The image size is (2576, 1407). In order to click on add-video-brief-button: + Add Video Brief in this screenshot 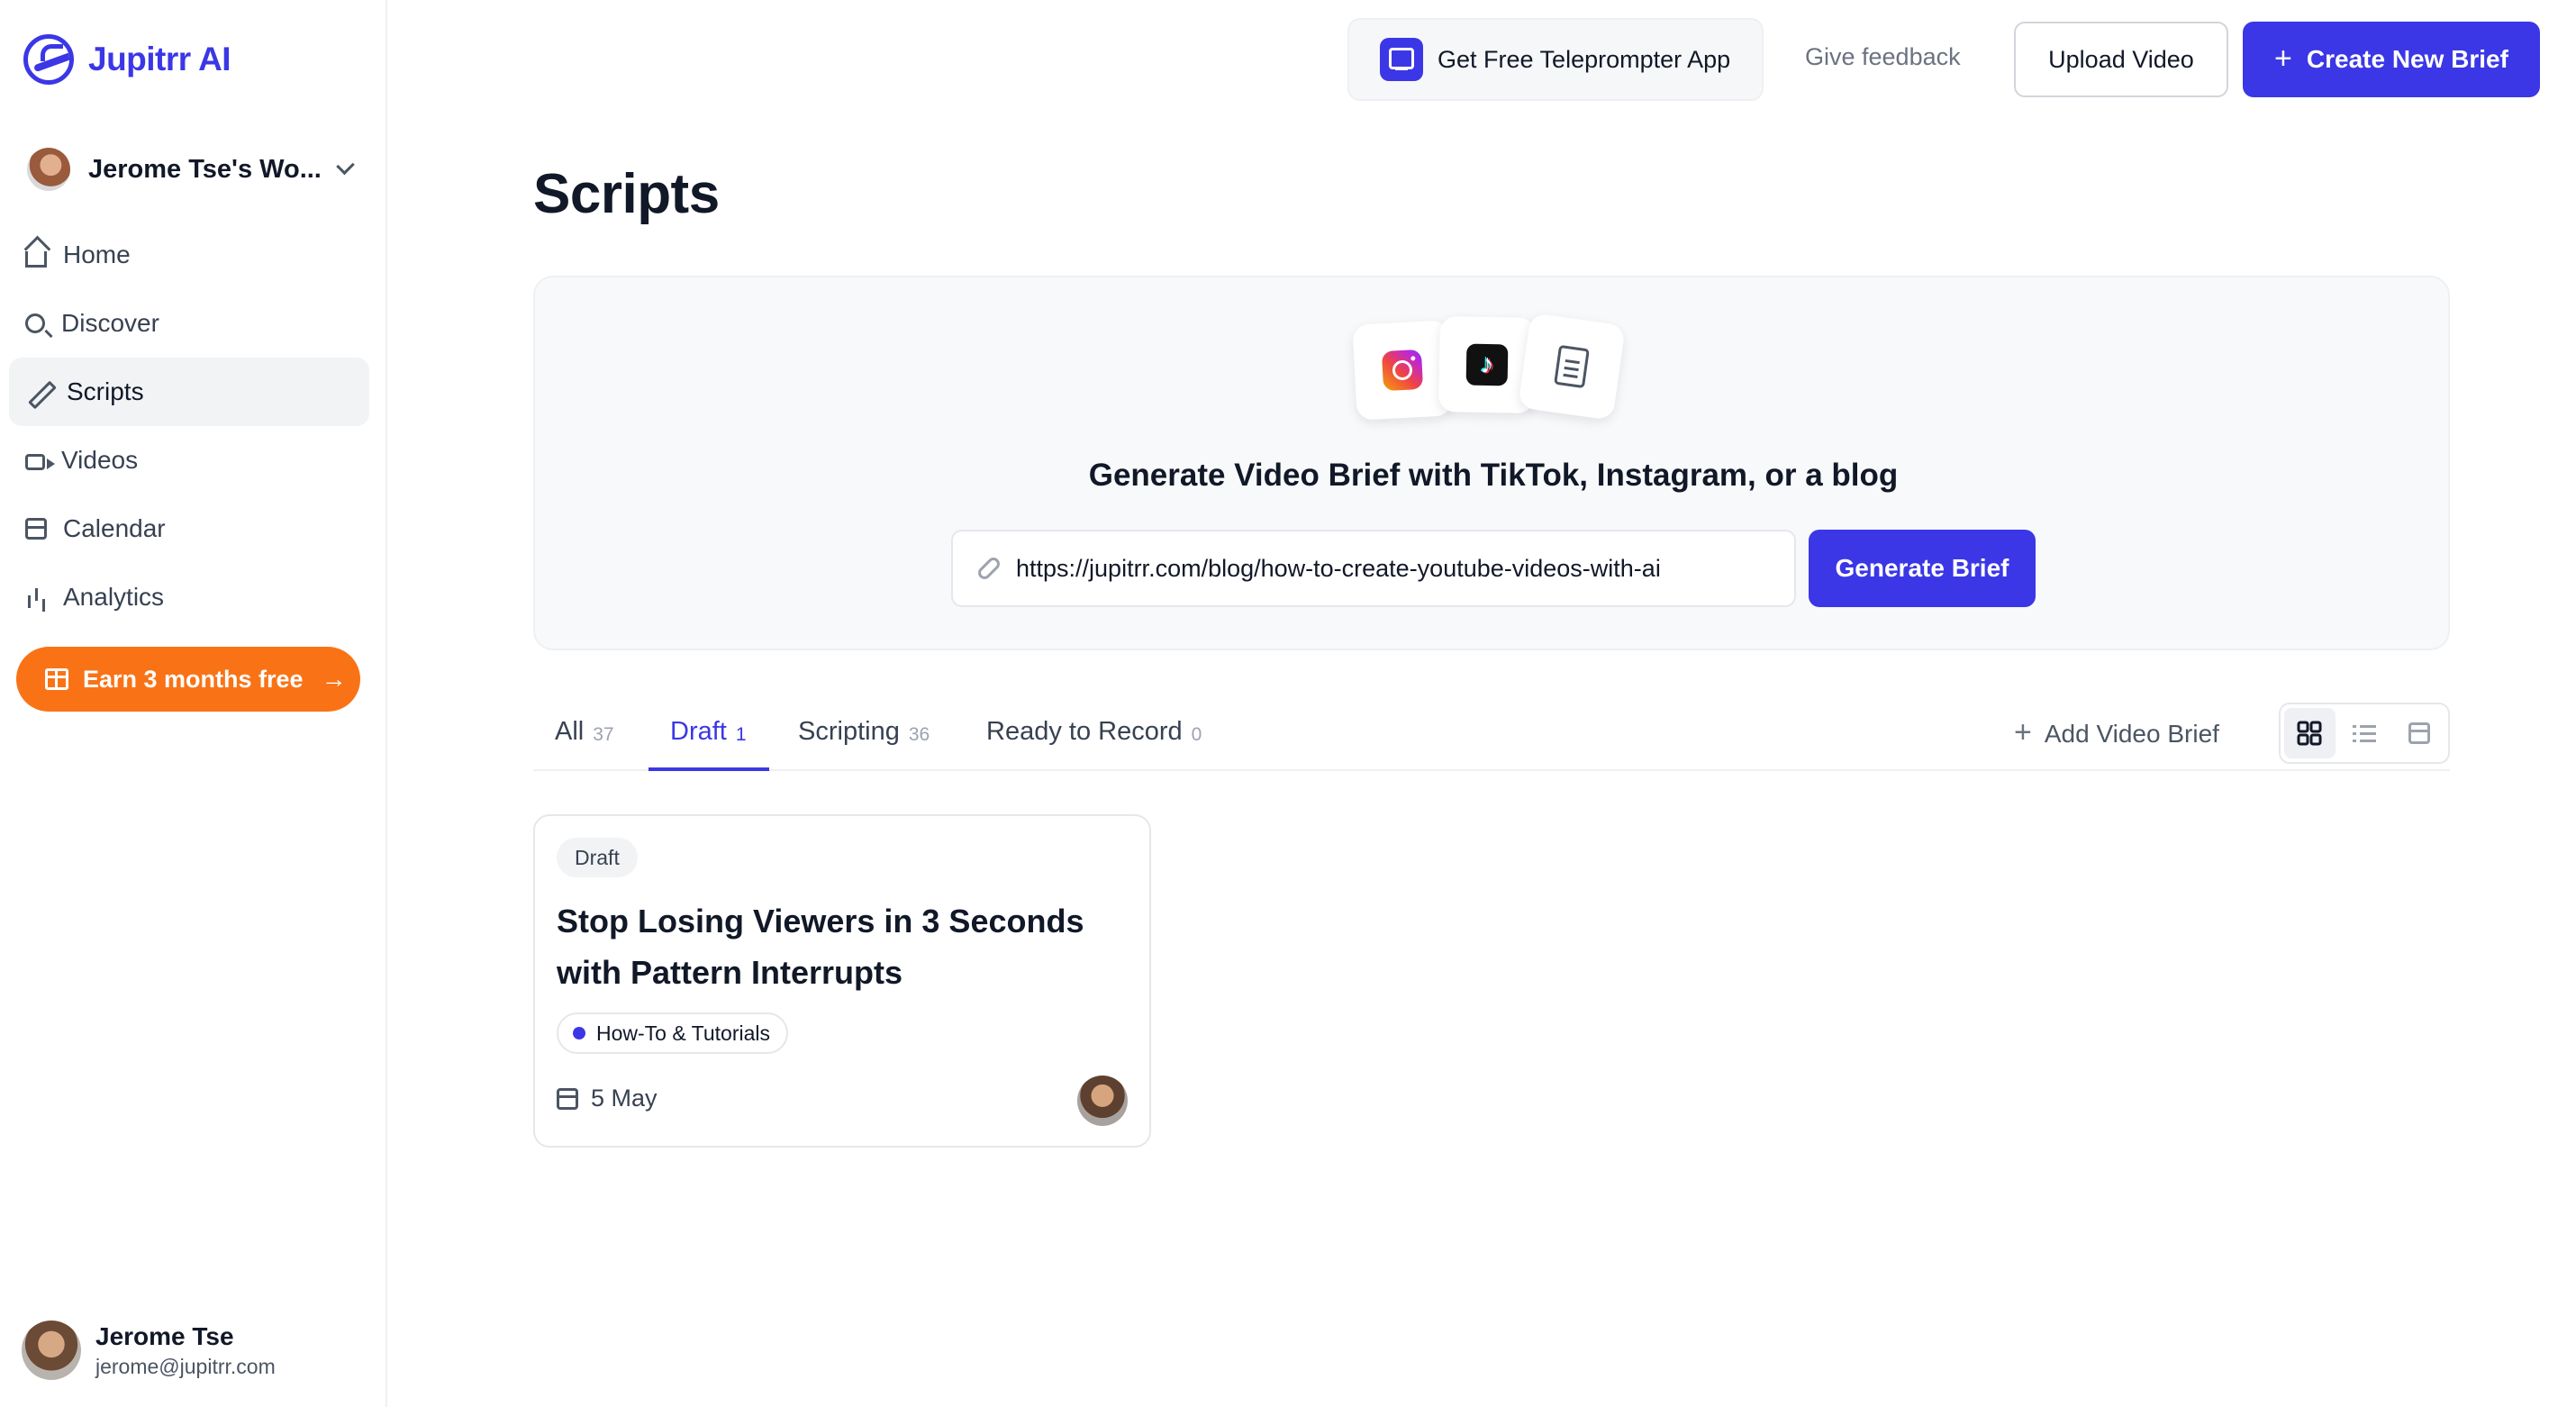, I will do `click(2116, 732)`.